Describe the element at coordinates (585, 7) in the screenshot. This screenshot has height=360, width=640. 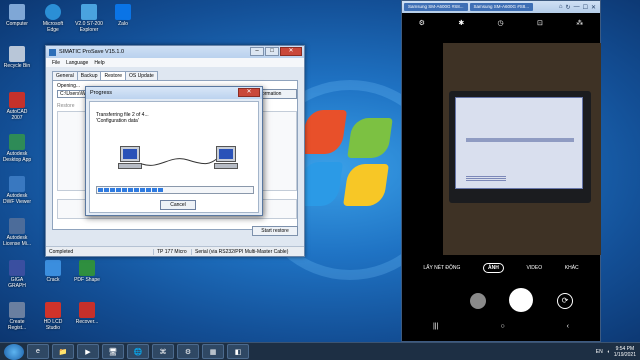
I see `maximize-icon: ☐` at that location.